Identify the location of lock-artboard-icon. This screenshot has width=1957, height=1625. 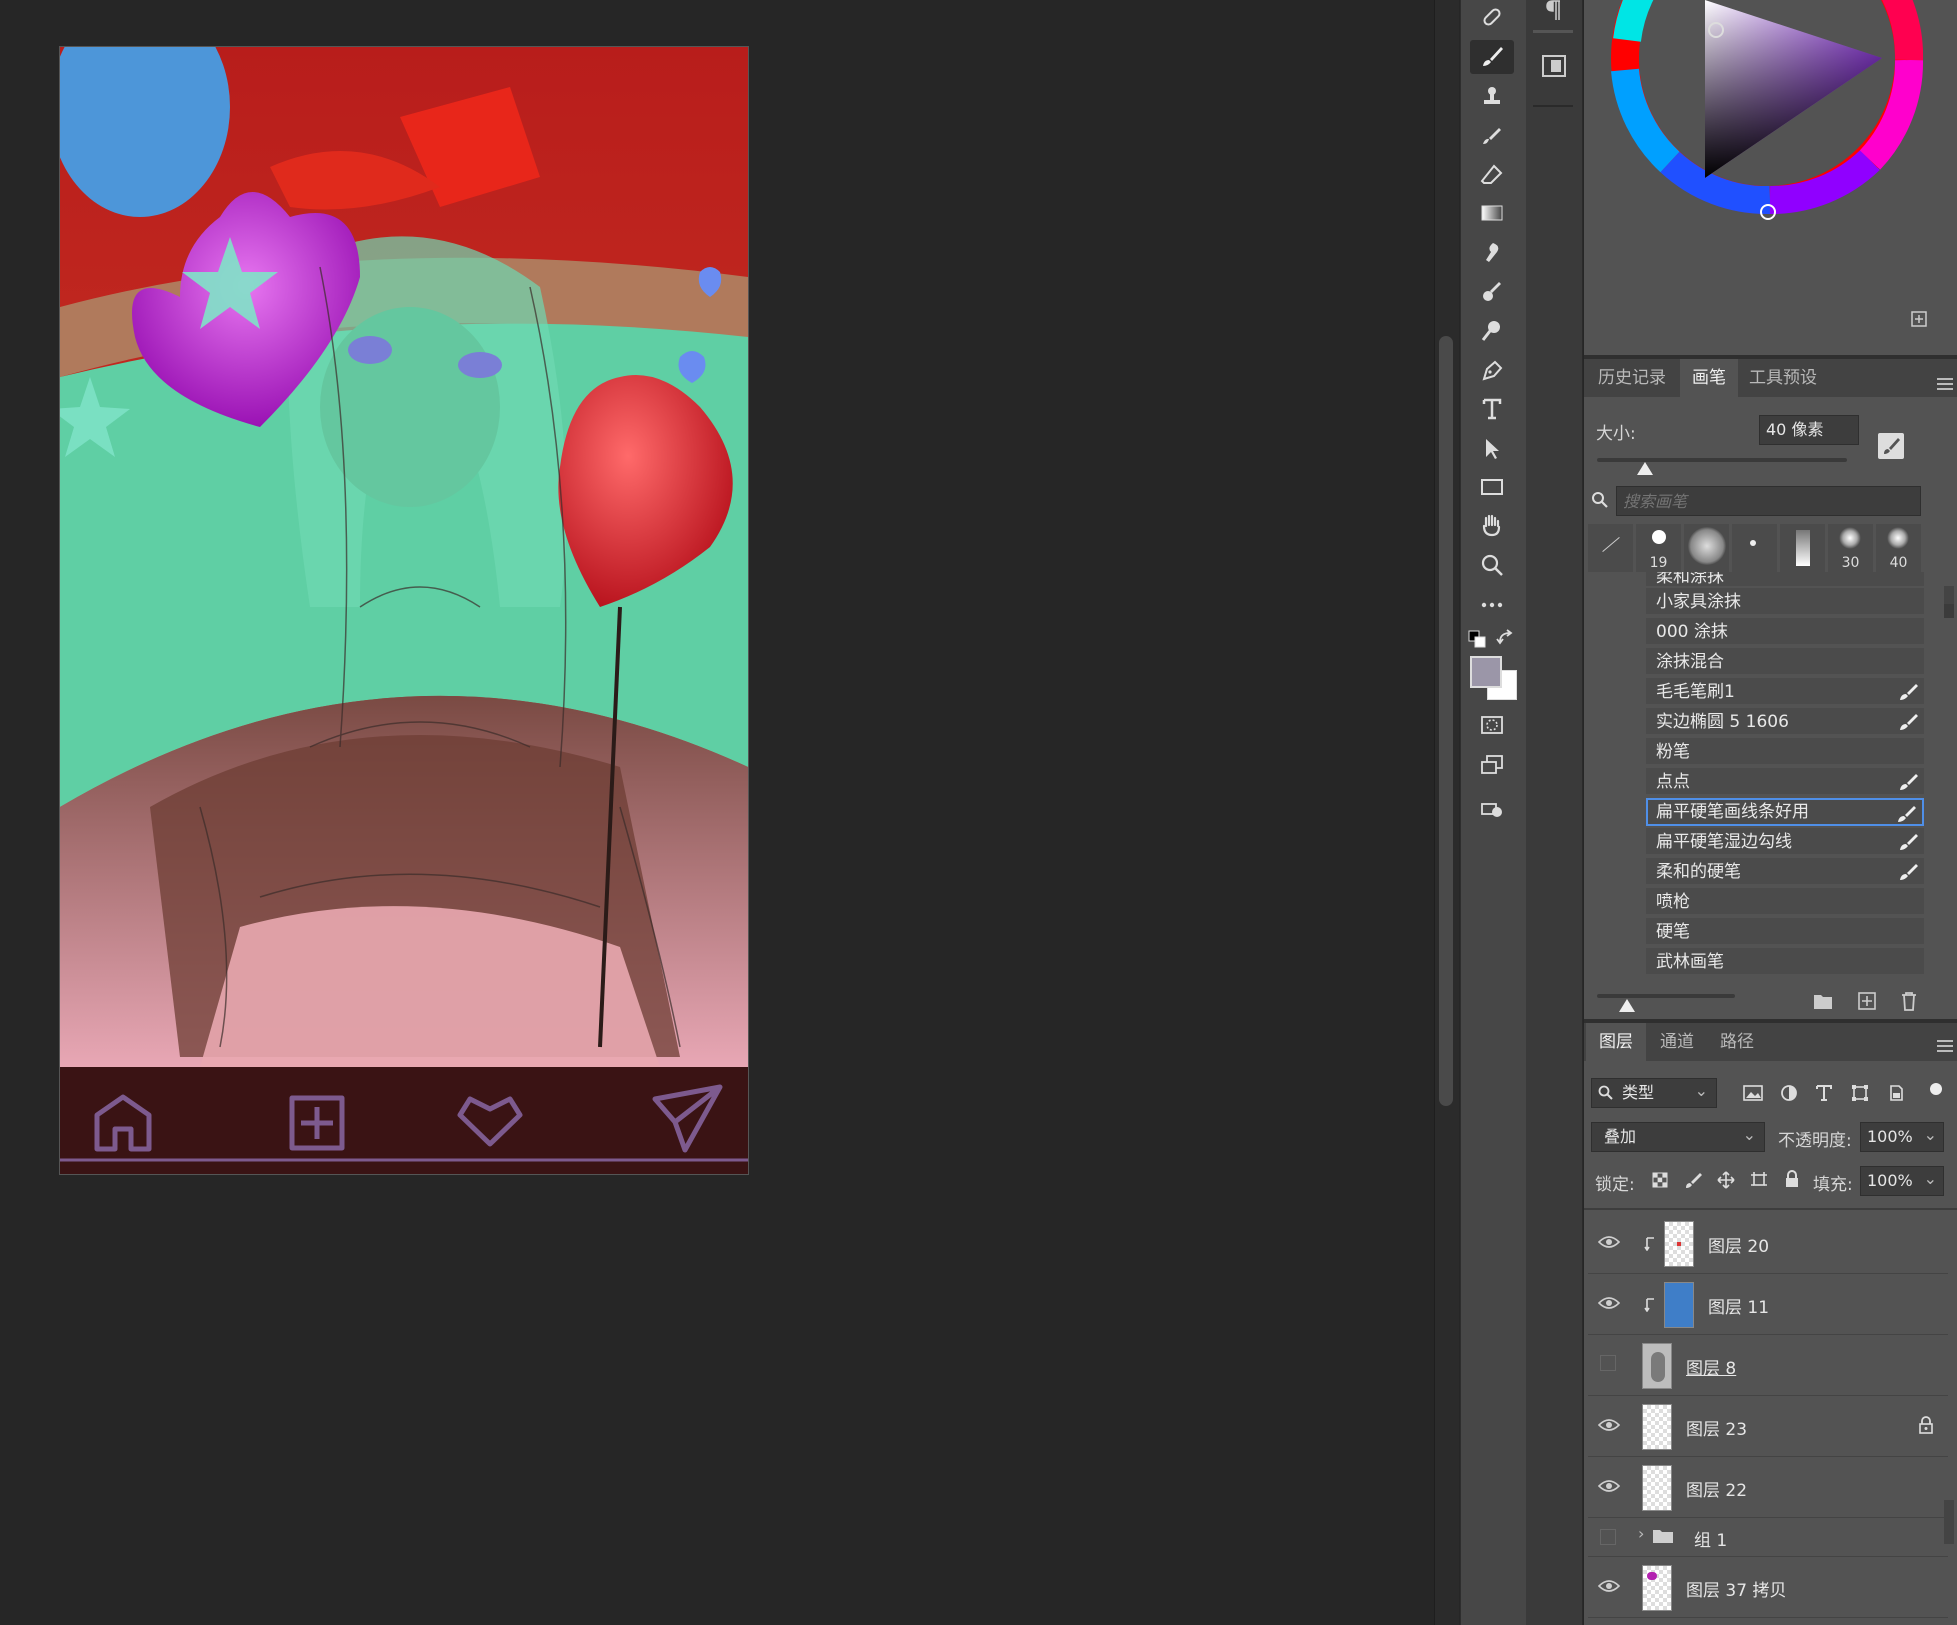
(1759, 1180).